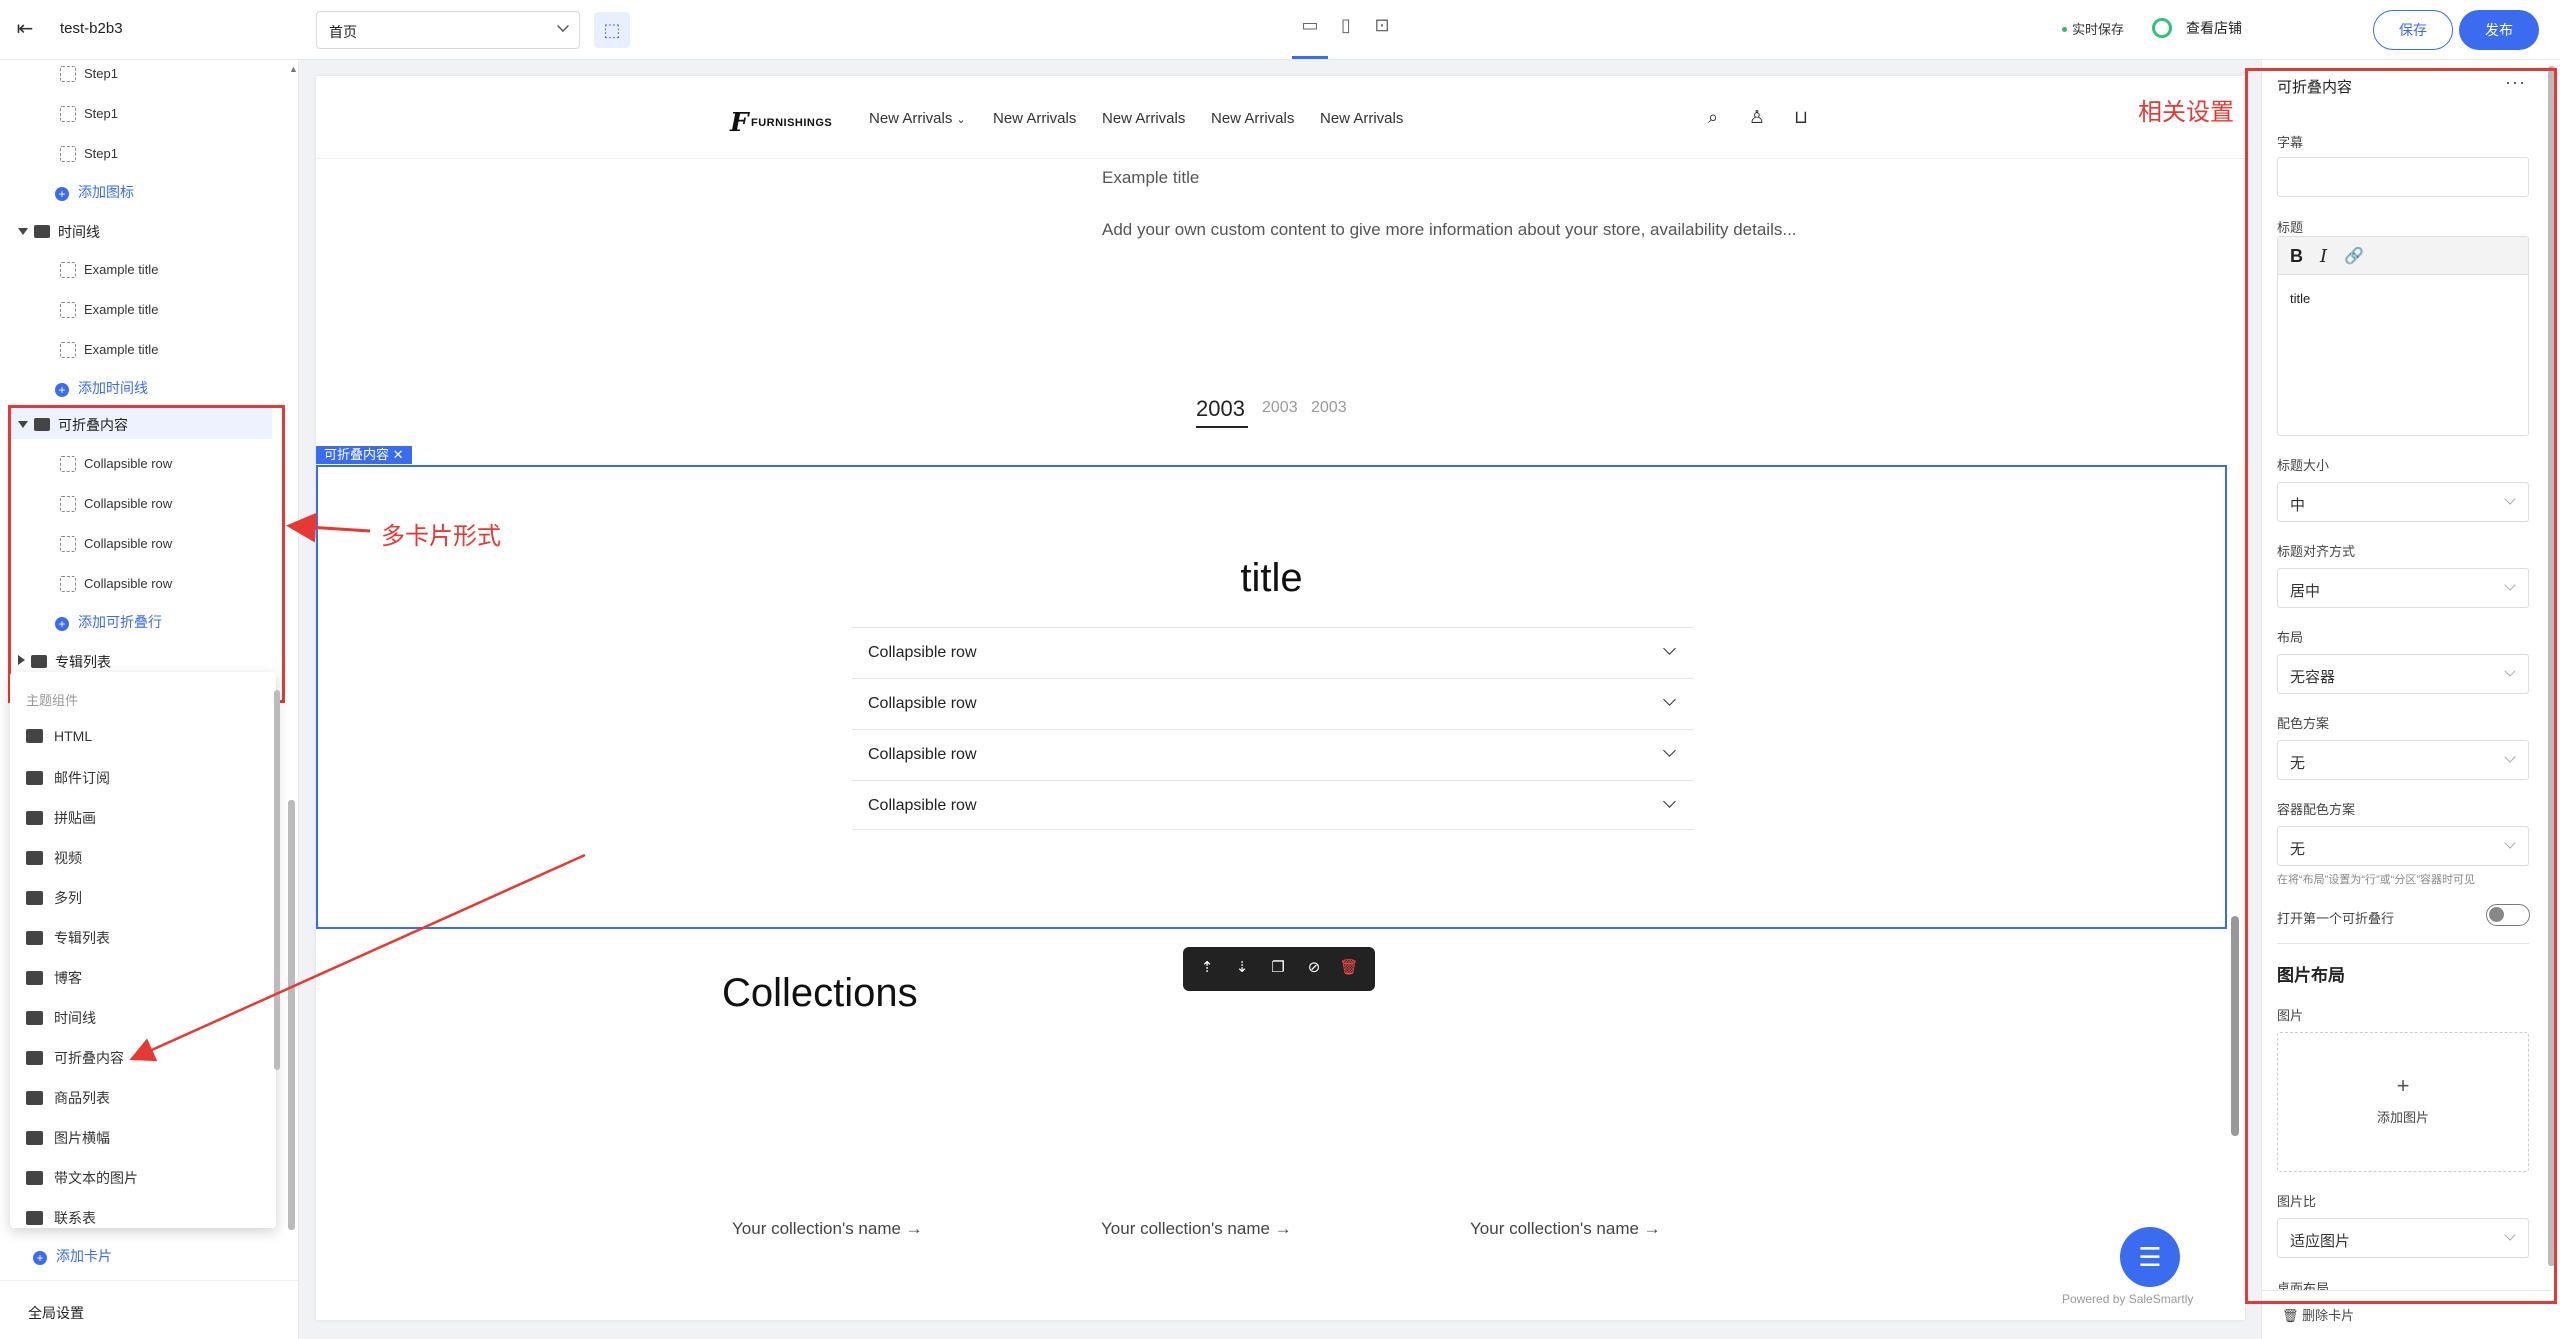 The width and height of the screenshot is (2560, 1339). Describe the element at coordinates (2290, 1315) in the screenshot. I see `trash-icon: 🗑` at that location.